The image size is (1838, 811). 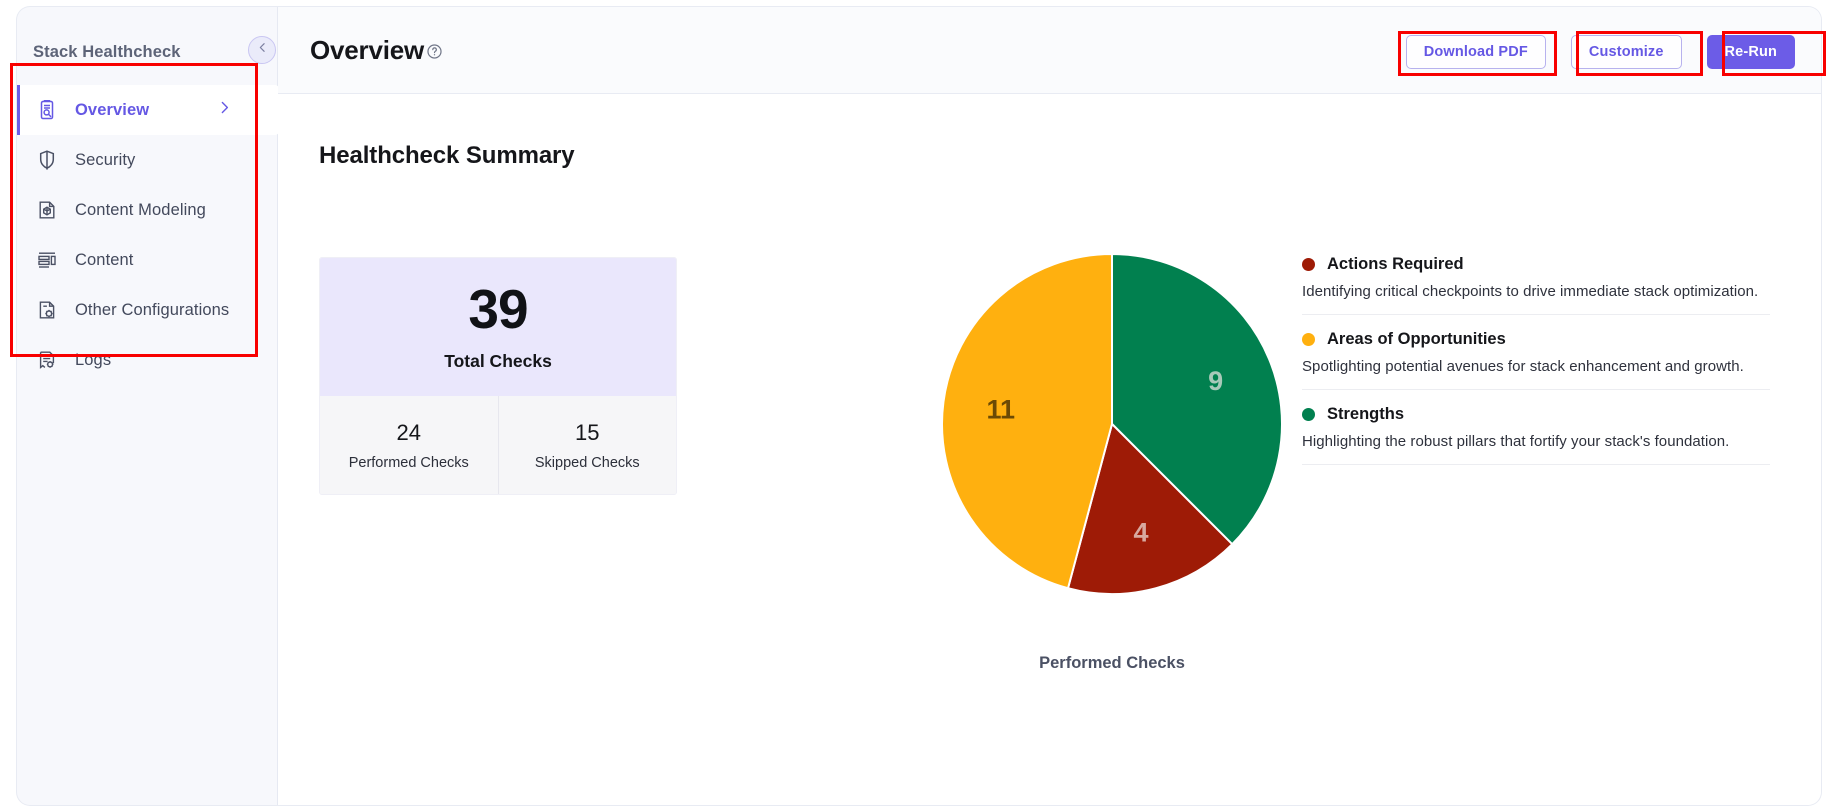 What do you see at coordinates (367, 50) in the screenshot?
I see `page-title: Overview` at bounding box center [367, 50].